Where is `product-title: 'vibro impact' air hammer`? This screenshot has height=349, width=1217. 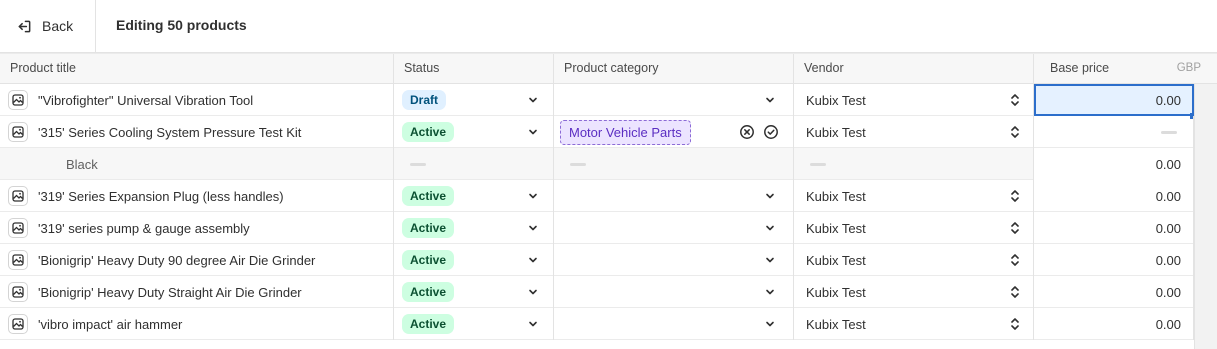 product-title: 'vibro impact' air hammer is located at coordinates (110, 324).